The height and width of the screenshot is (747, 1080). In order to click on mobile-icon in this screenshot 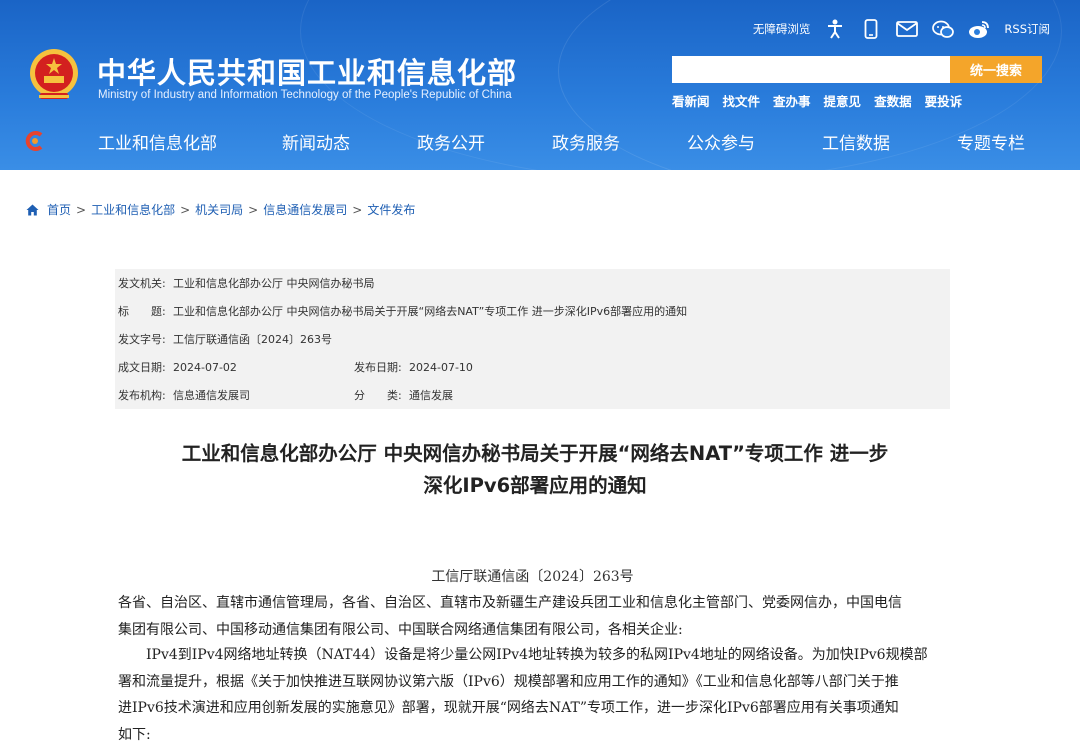, I will do `click(871, 29)`.